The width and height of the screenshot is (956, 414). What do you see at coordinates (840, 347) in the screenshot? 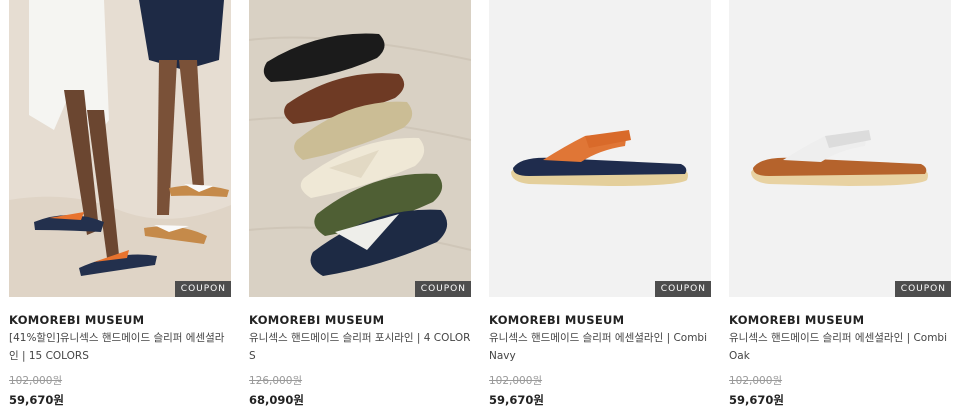
I see `product-name: 유니섹스 핸드메이드 슬리퍼 에센셜라인 | Combi Oak` at bounding box center [840, 347].